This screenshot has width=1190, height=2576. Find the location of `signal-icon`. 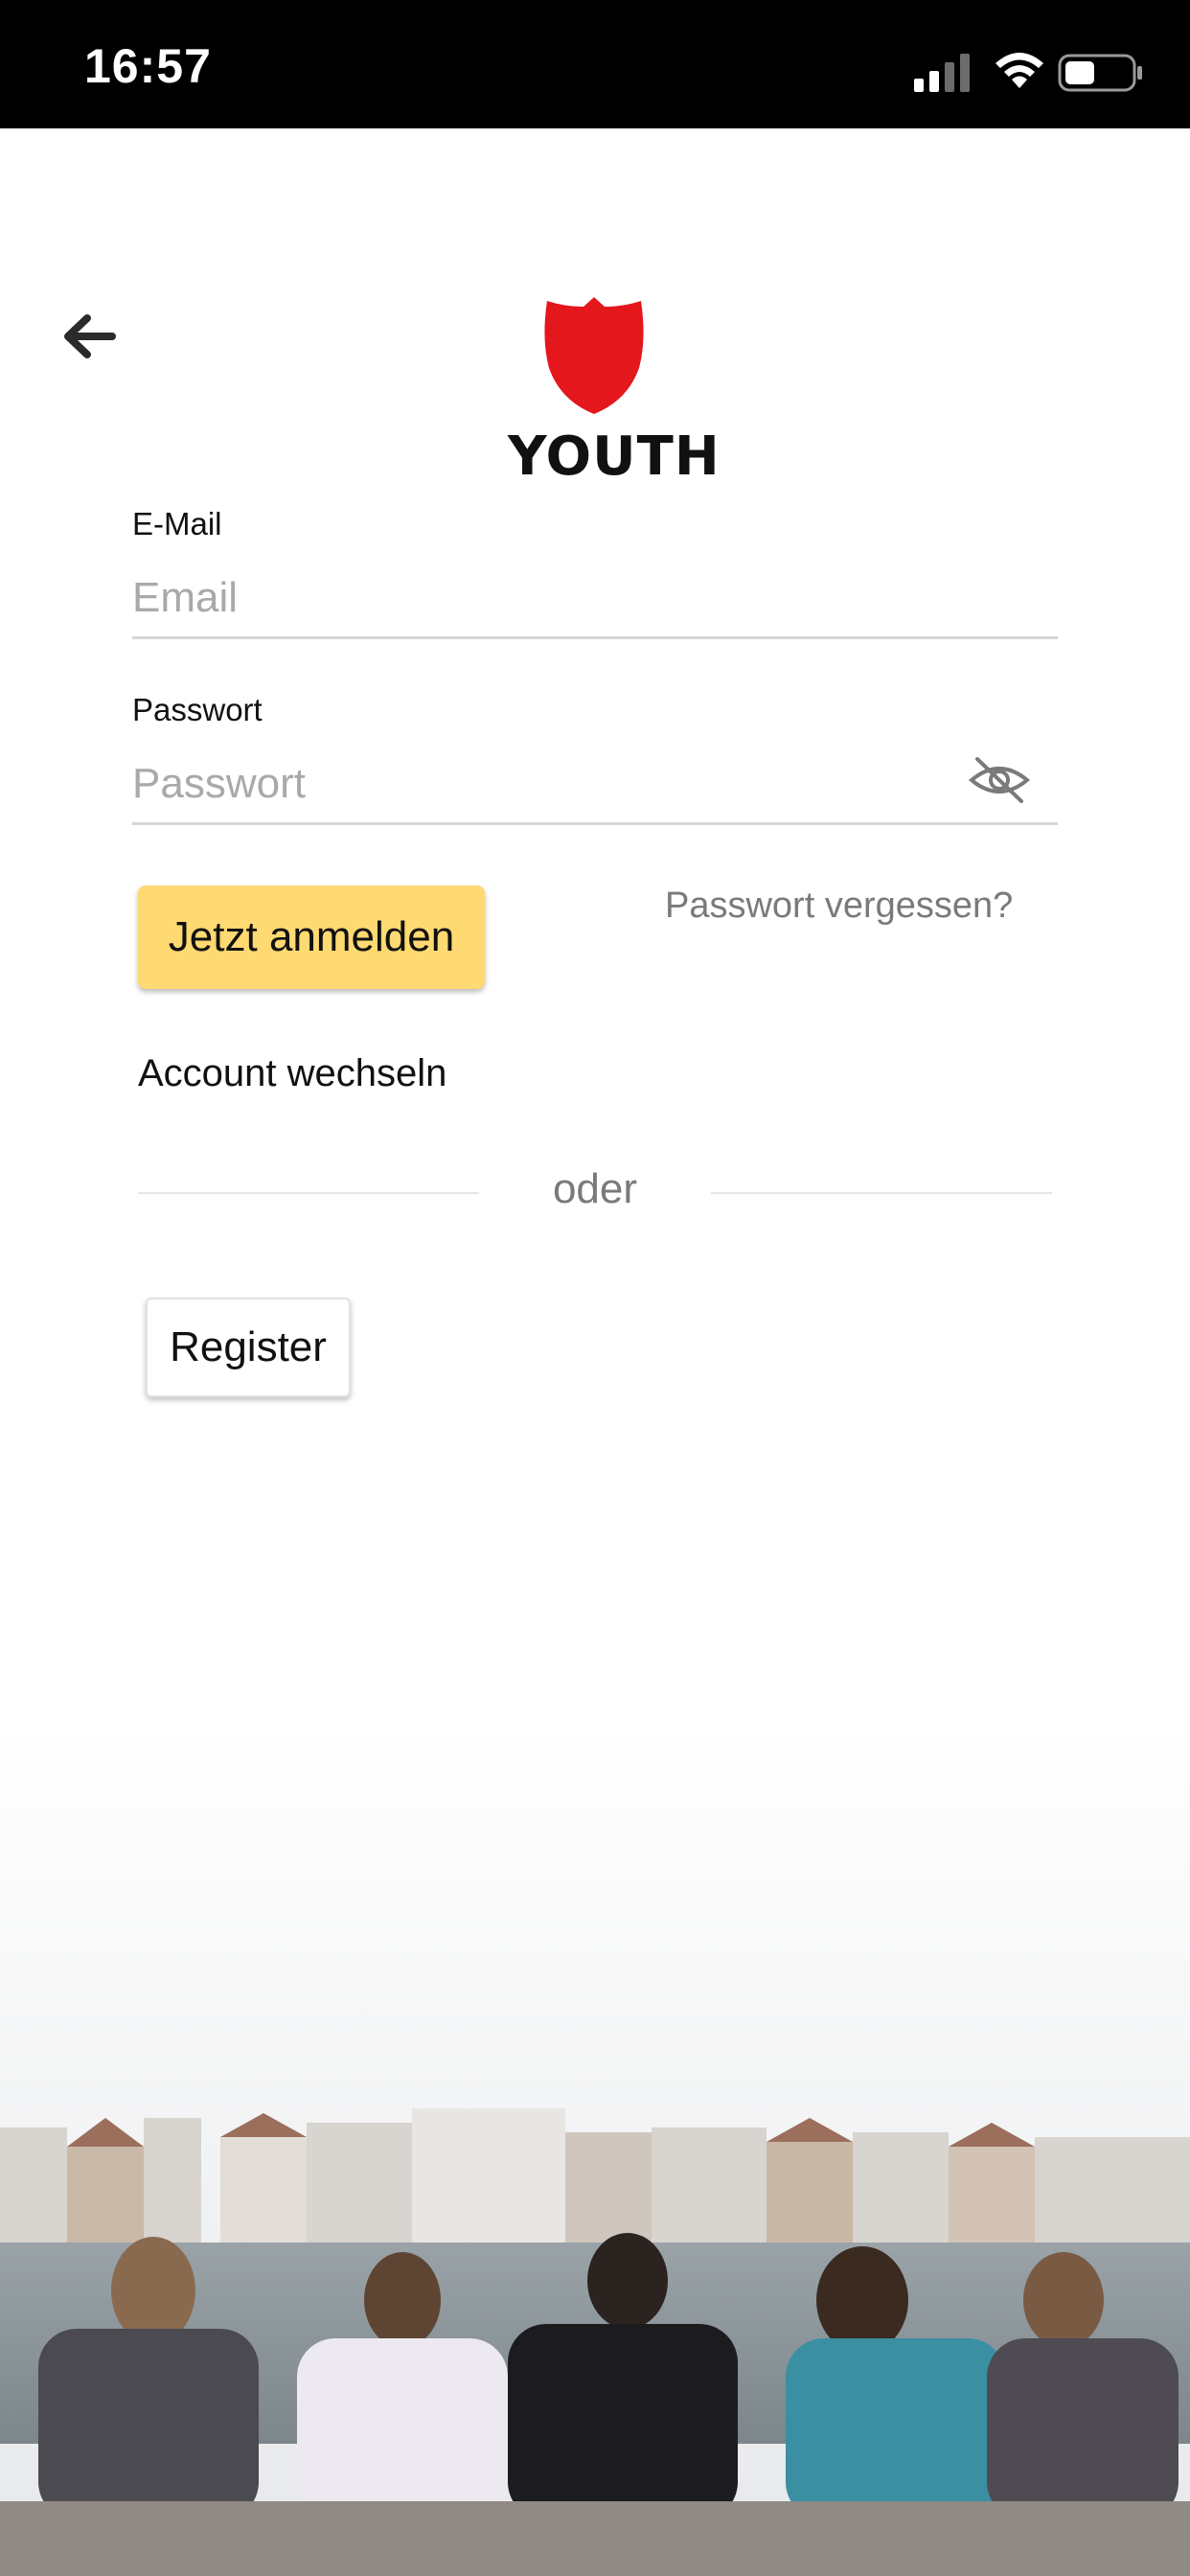

signal-icon is located at coordinates (942, 73).